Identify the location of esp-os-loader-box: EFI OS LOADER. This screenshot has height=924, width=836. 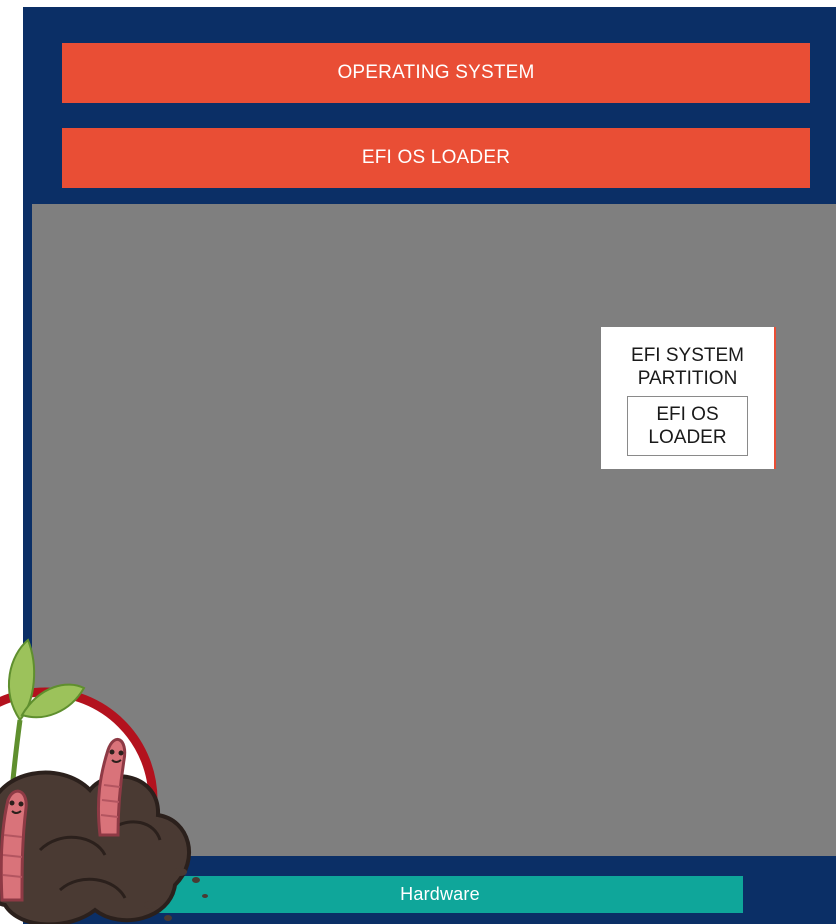
(687, 426).